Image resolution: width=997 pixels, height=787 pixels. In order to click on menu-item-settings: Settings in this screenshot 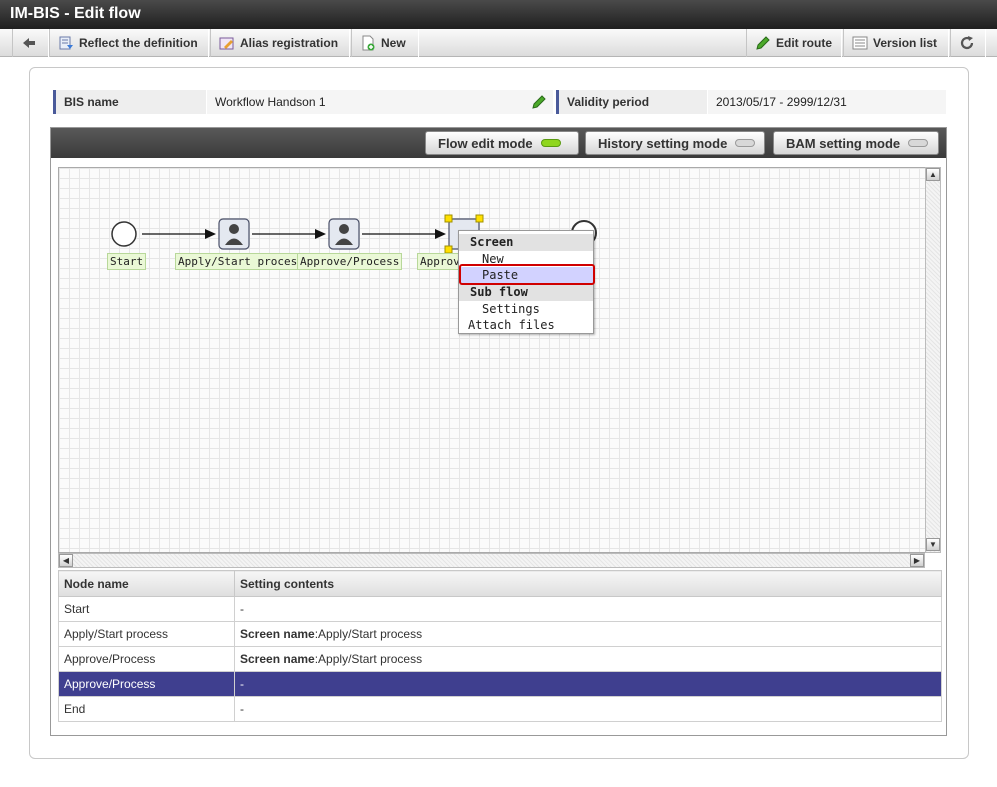, I will do `click(526, 309)`.